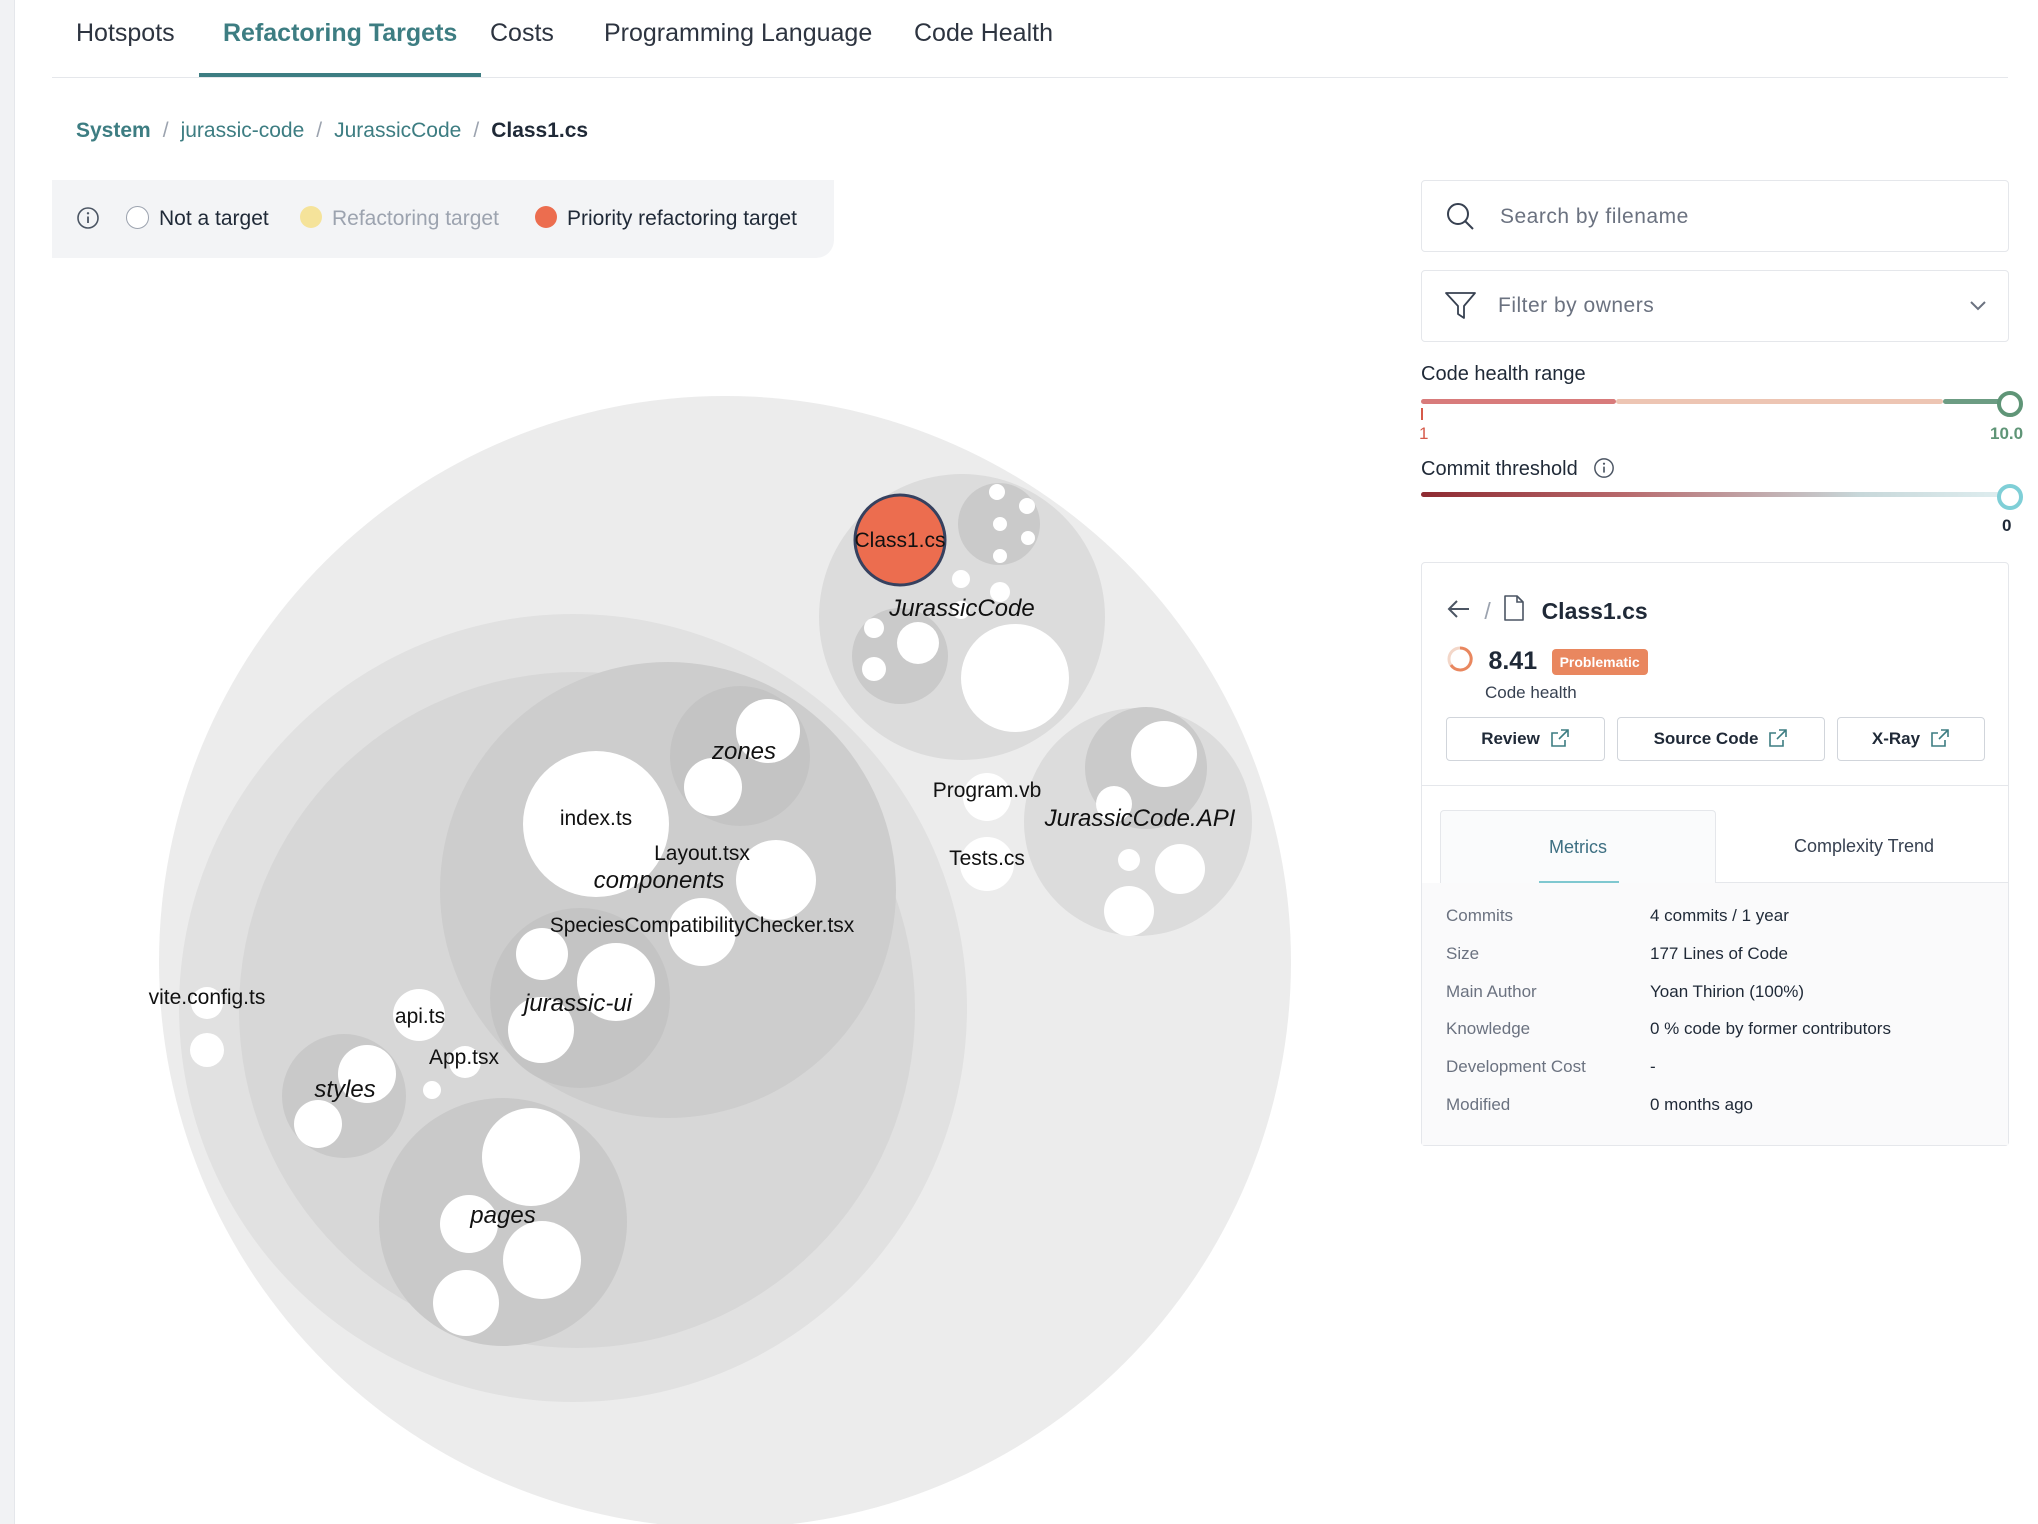 This screenshot has width=2038, height=1524. I want to click on tab-costs: Costs, so click(522, 38).